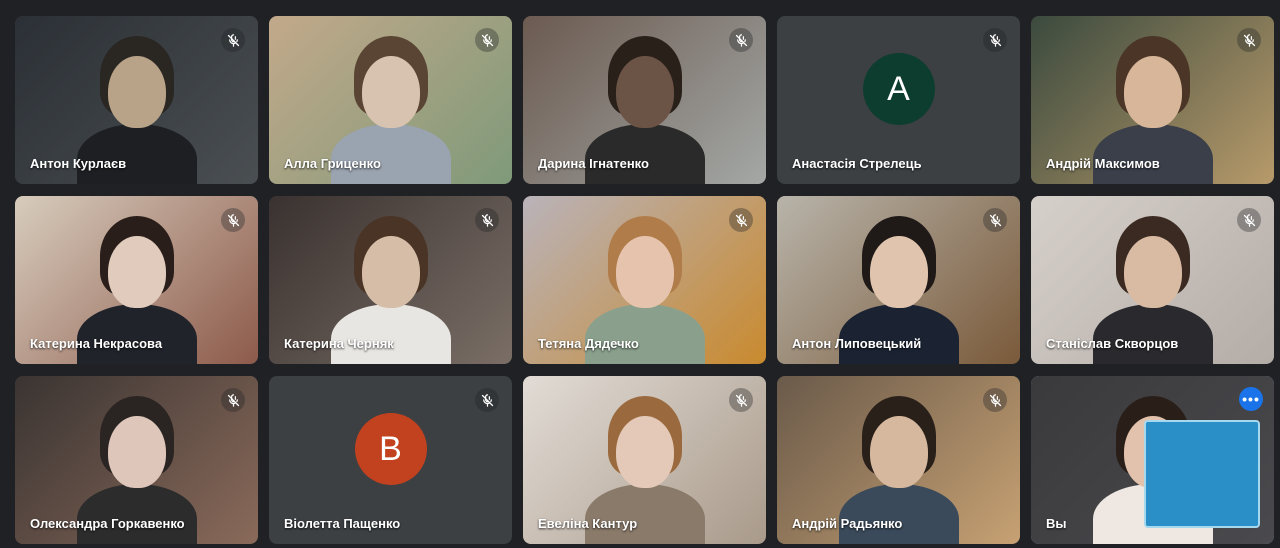 The image size is (1280, 548). What do you see at coordinates (588, 343) in the screenshot?
I see `participant-name: Тетяна Дядечко` at bounding box center [588, 343].